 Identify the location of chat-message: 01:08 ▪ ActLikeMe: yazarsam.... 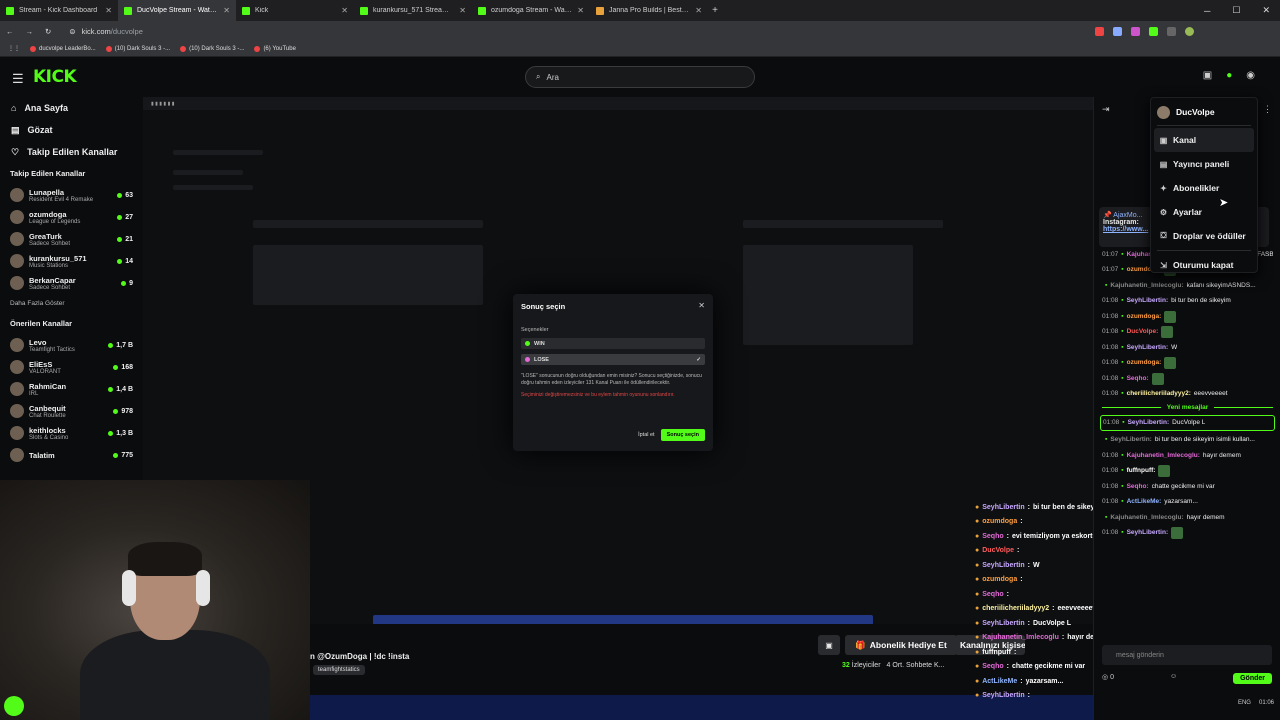
(1187, 503).